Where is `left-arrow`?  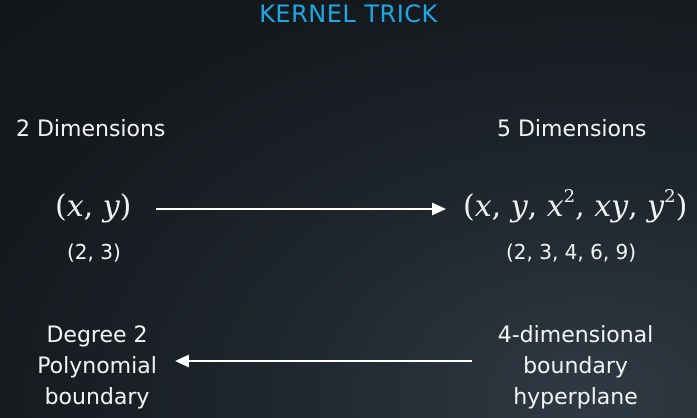 left-arrow is located at coordinates (323, 361).